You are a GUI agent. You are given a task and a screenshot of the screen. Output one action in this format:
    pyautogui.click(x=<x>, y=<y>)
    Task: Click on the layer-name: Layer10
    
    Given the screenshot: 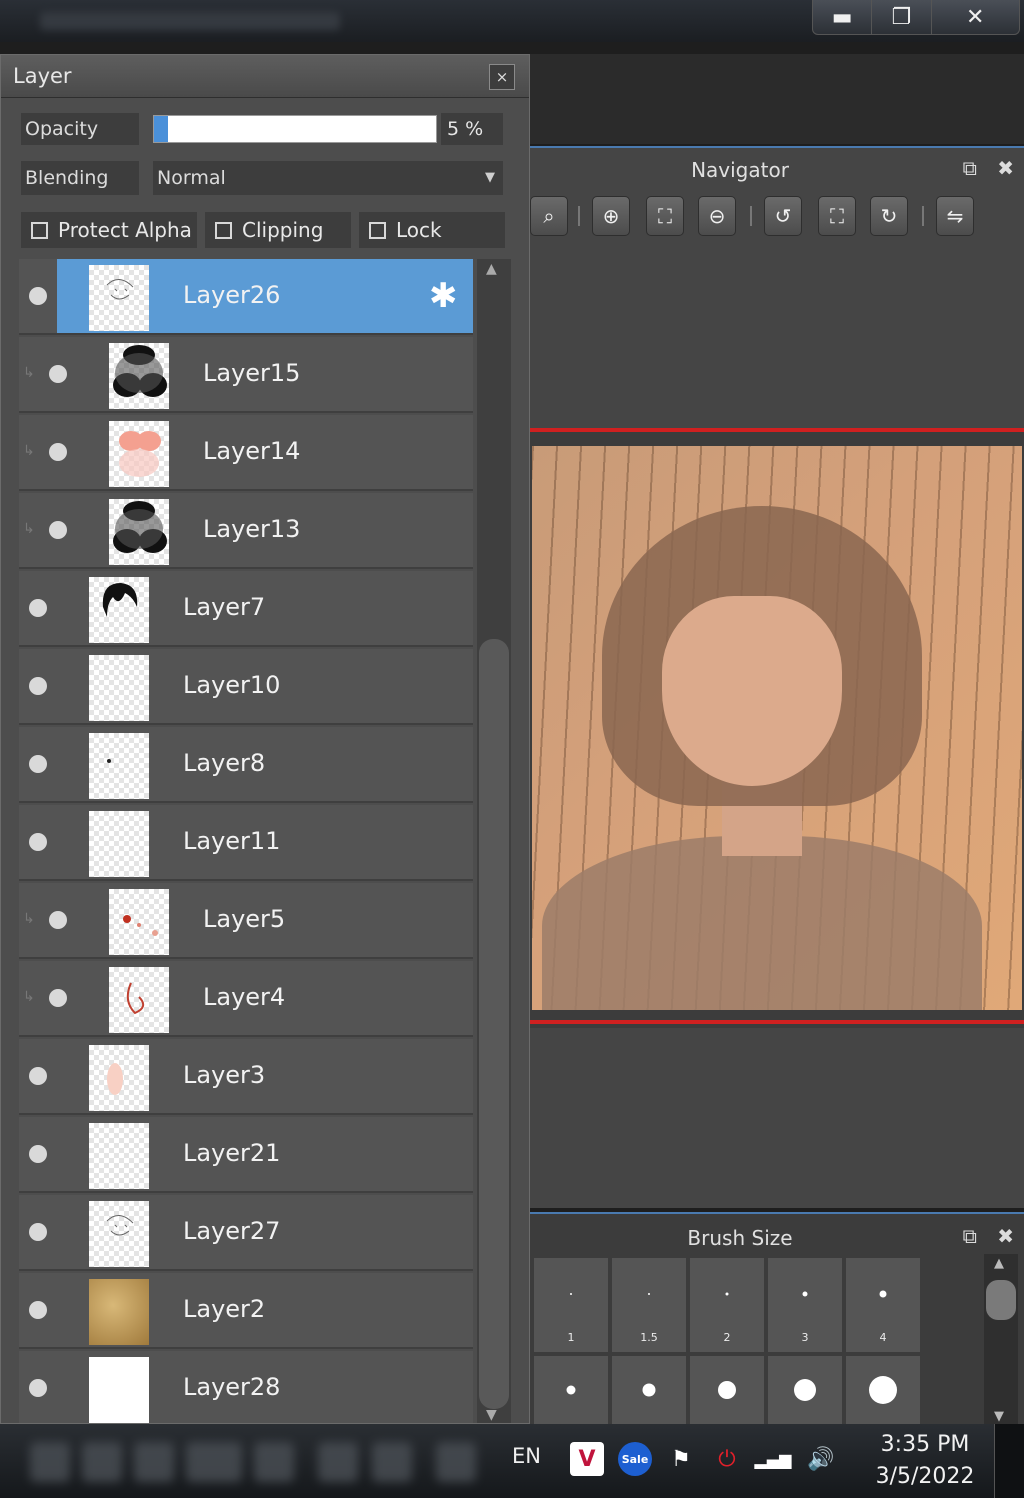 What is the action you would take?
    pyautogui.click(x=232, y=685)
    